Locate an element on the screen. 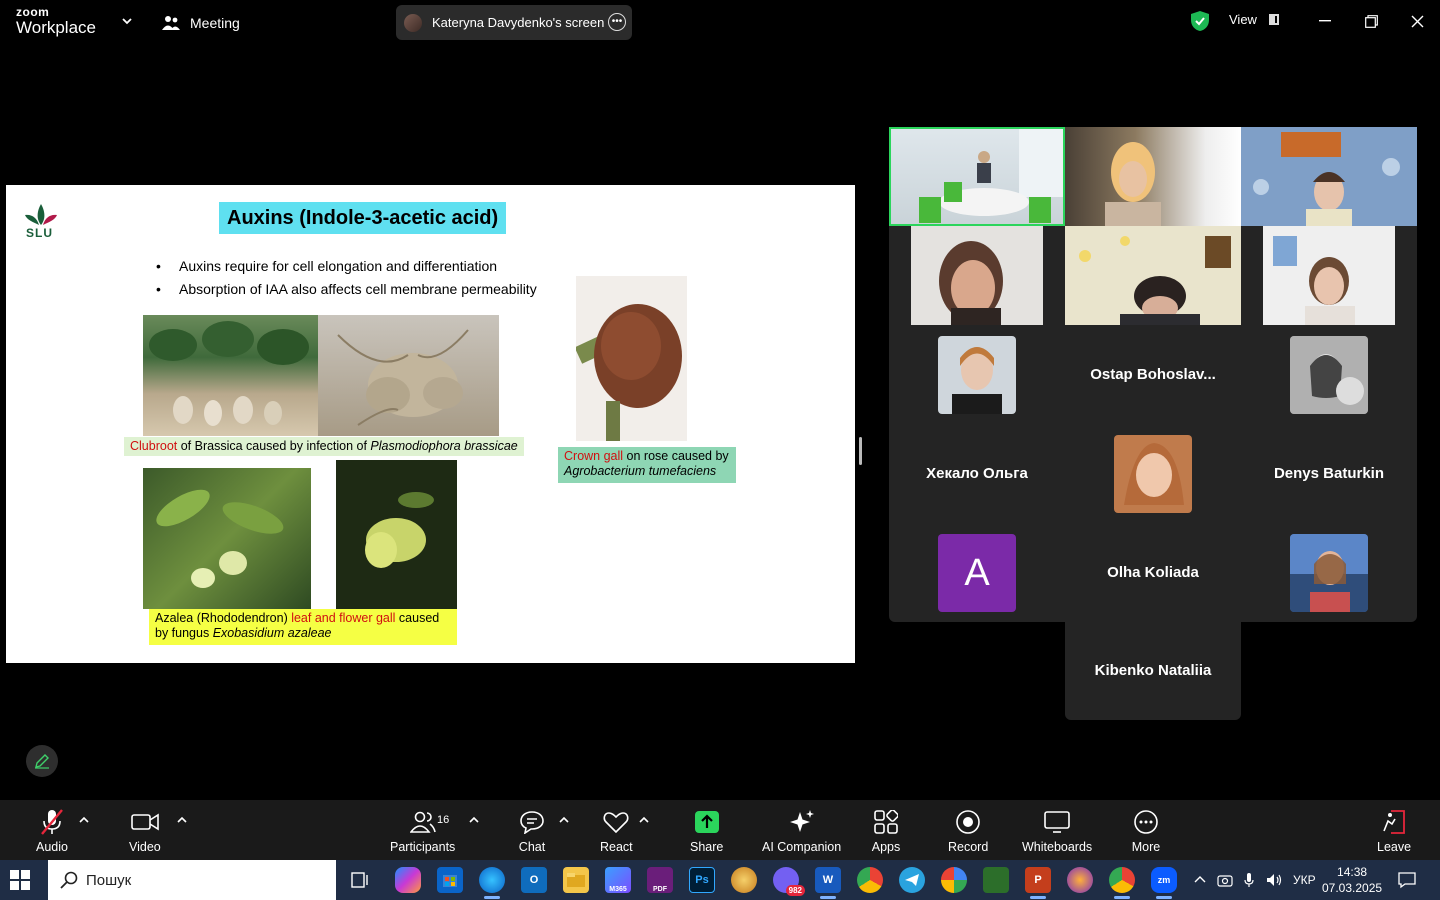  share-button: Share is located at coordinates (706, 831).